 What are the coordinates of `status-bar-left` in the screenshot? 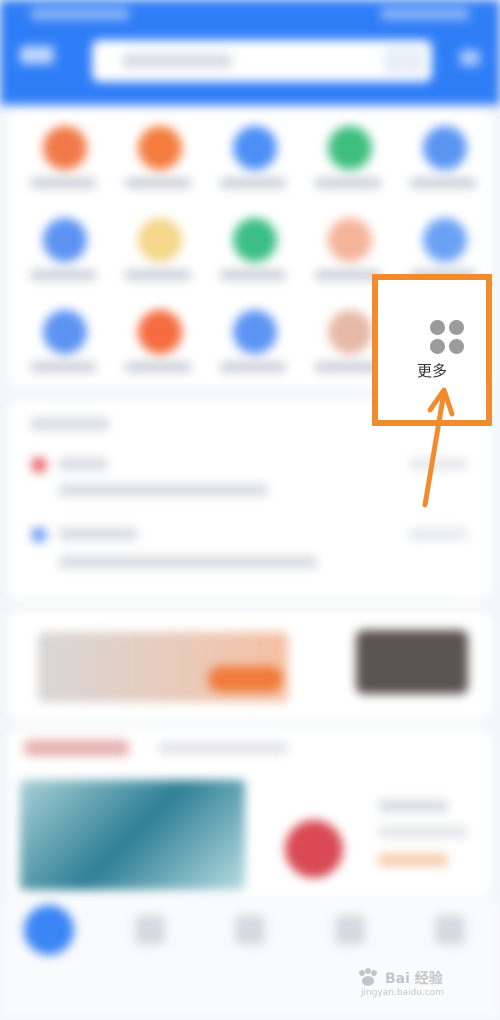 It's located at (80, 14).